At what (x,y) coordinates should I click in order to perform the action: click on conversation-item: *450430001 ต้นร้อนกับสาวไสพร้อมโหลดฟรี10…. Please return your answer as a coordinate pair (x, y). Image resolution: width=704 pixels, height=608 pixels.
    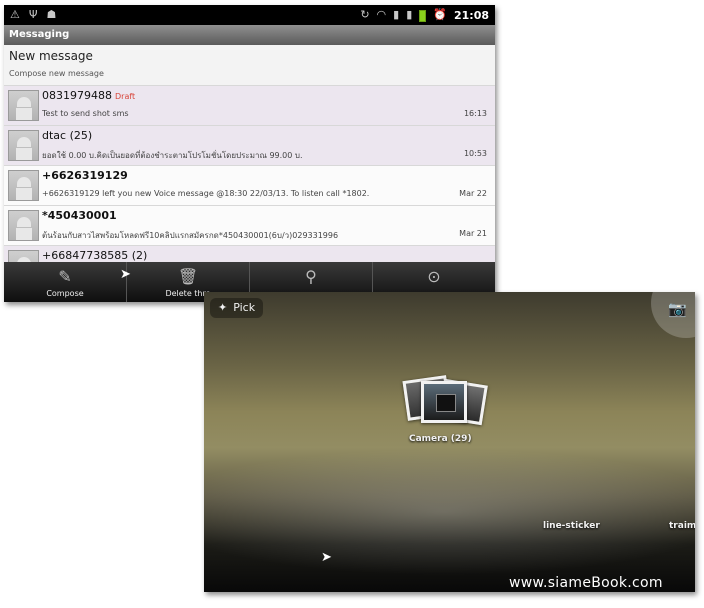
    Looking at the image, I should click on (249, 225).